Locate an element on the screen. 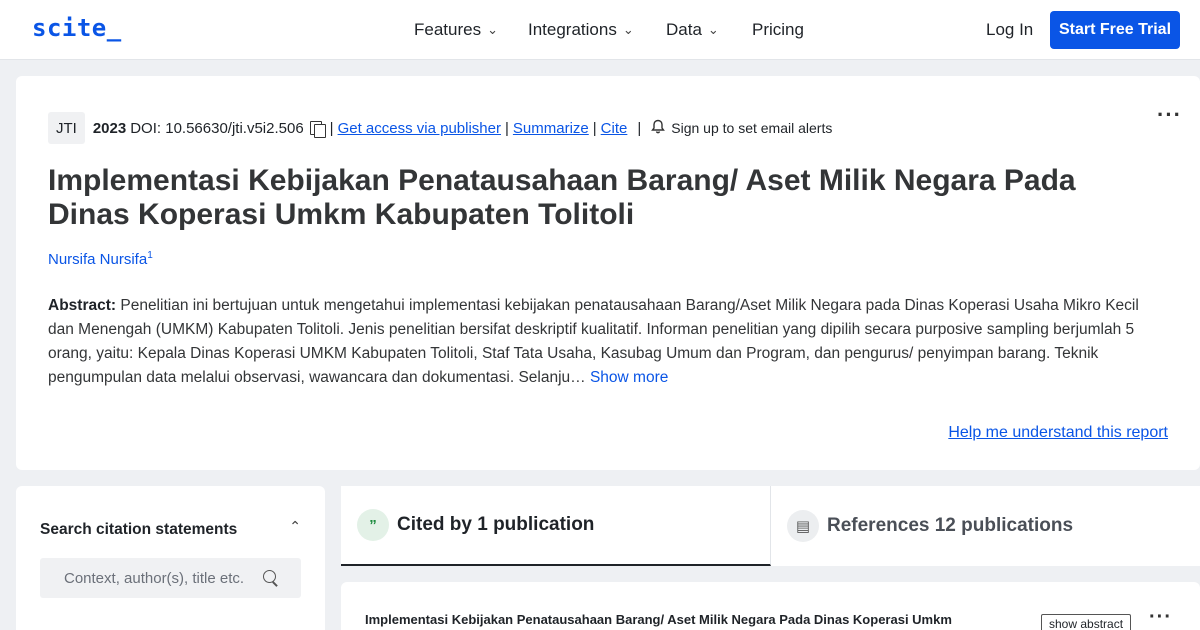 This screenshot has width=1200, height=630. nav-pricing-label: Pricing is located at coordinates (778, 29).